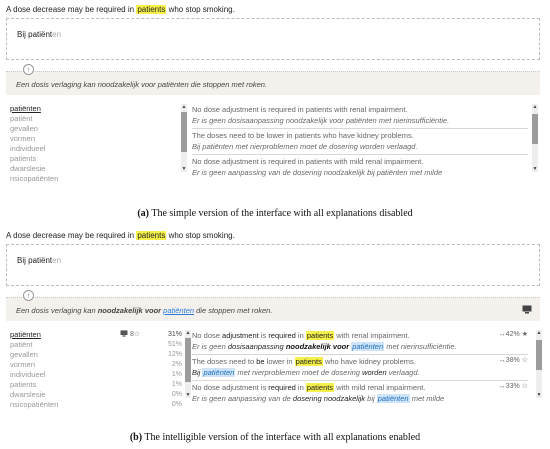 The width and height of the screenshot is (550, 449). Describe the element at coordinates (233, 310) in the screenshot. I see `suggestion-part: die stoppen met roken.` at that location.